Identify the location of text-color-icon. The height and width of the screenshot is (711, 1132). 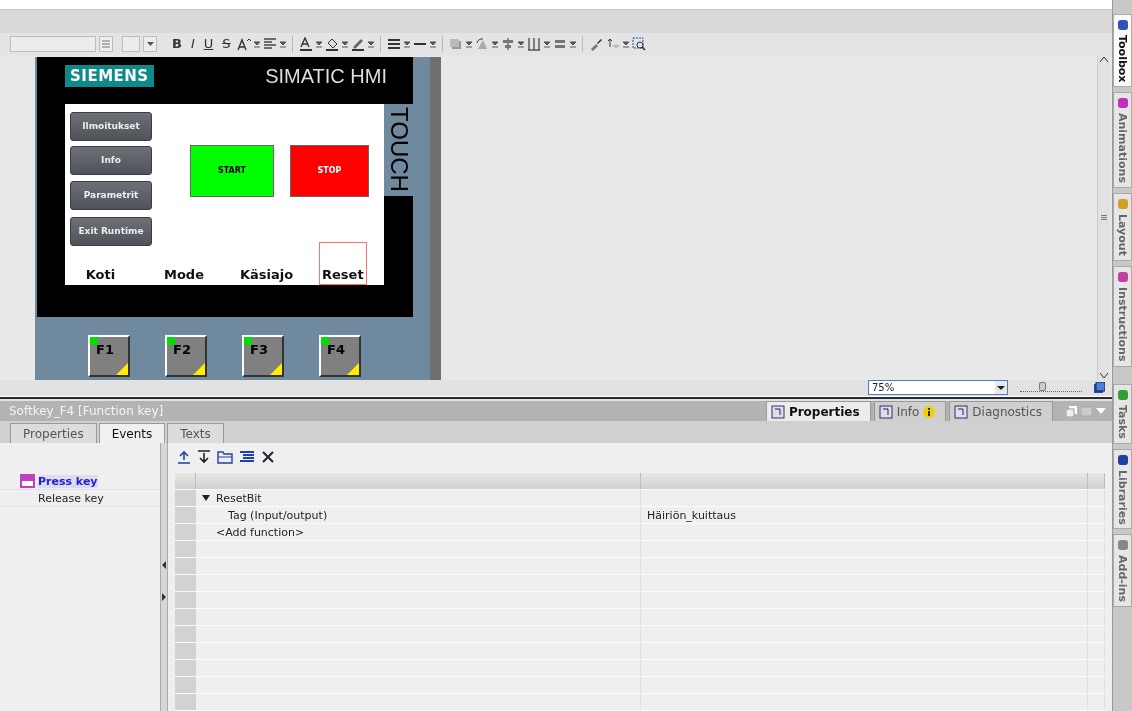
(305, 43).